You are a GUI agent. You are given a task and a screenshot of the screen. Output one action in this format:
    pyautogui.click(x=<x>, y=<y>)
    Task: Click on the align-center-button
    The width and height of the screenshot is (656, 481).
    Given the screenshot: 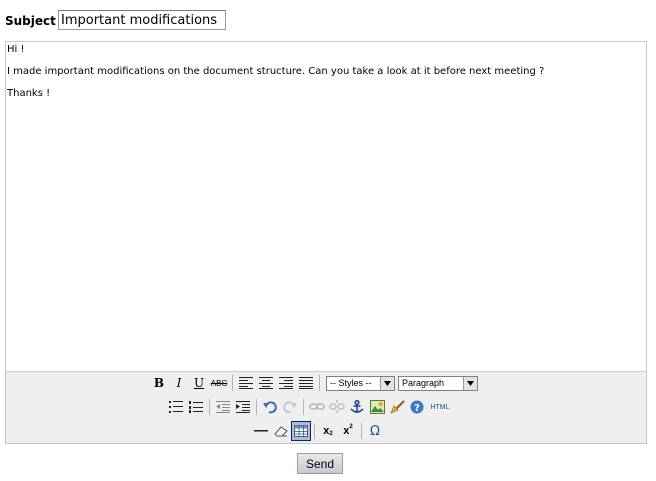 What is the action you would take?
    pyautogui.click(x=266, y=383)
    